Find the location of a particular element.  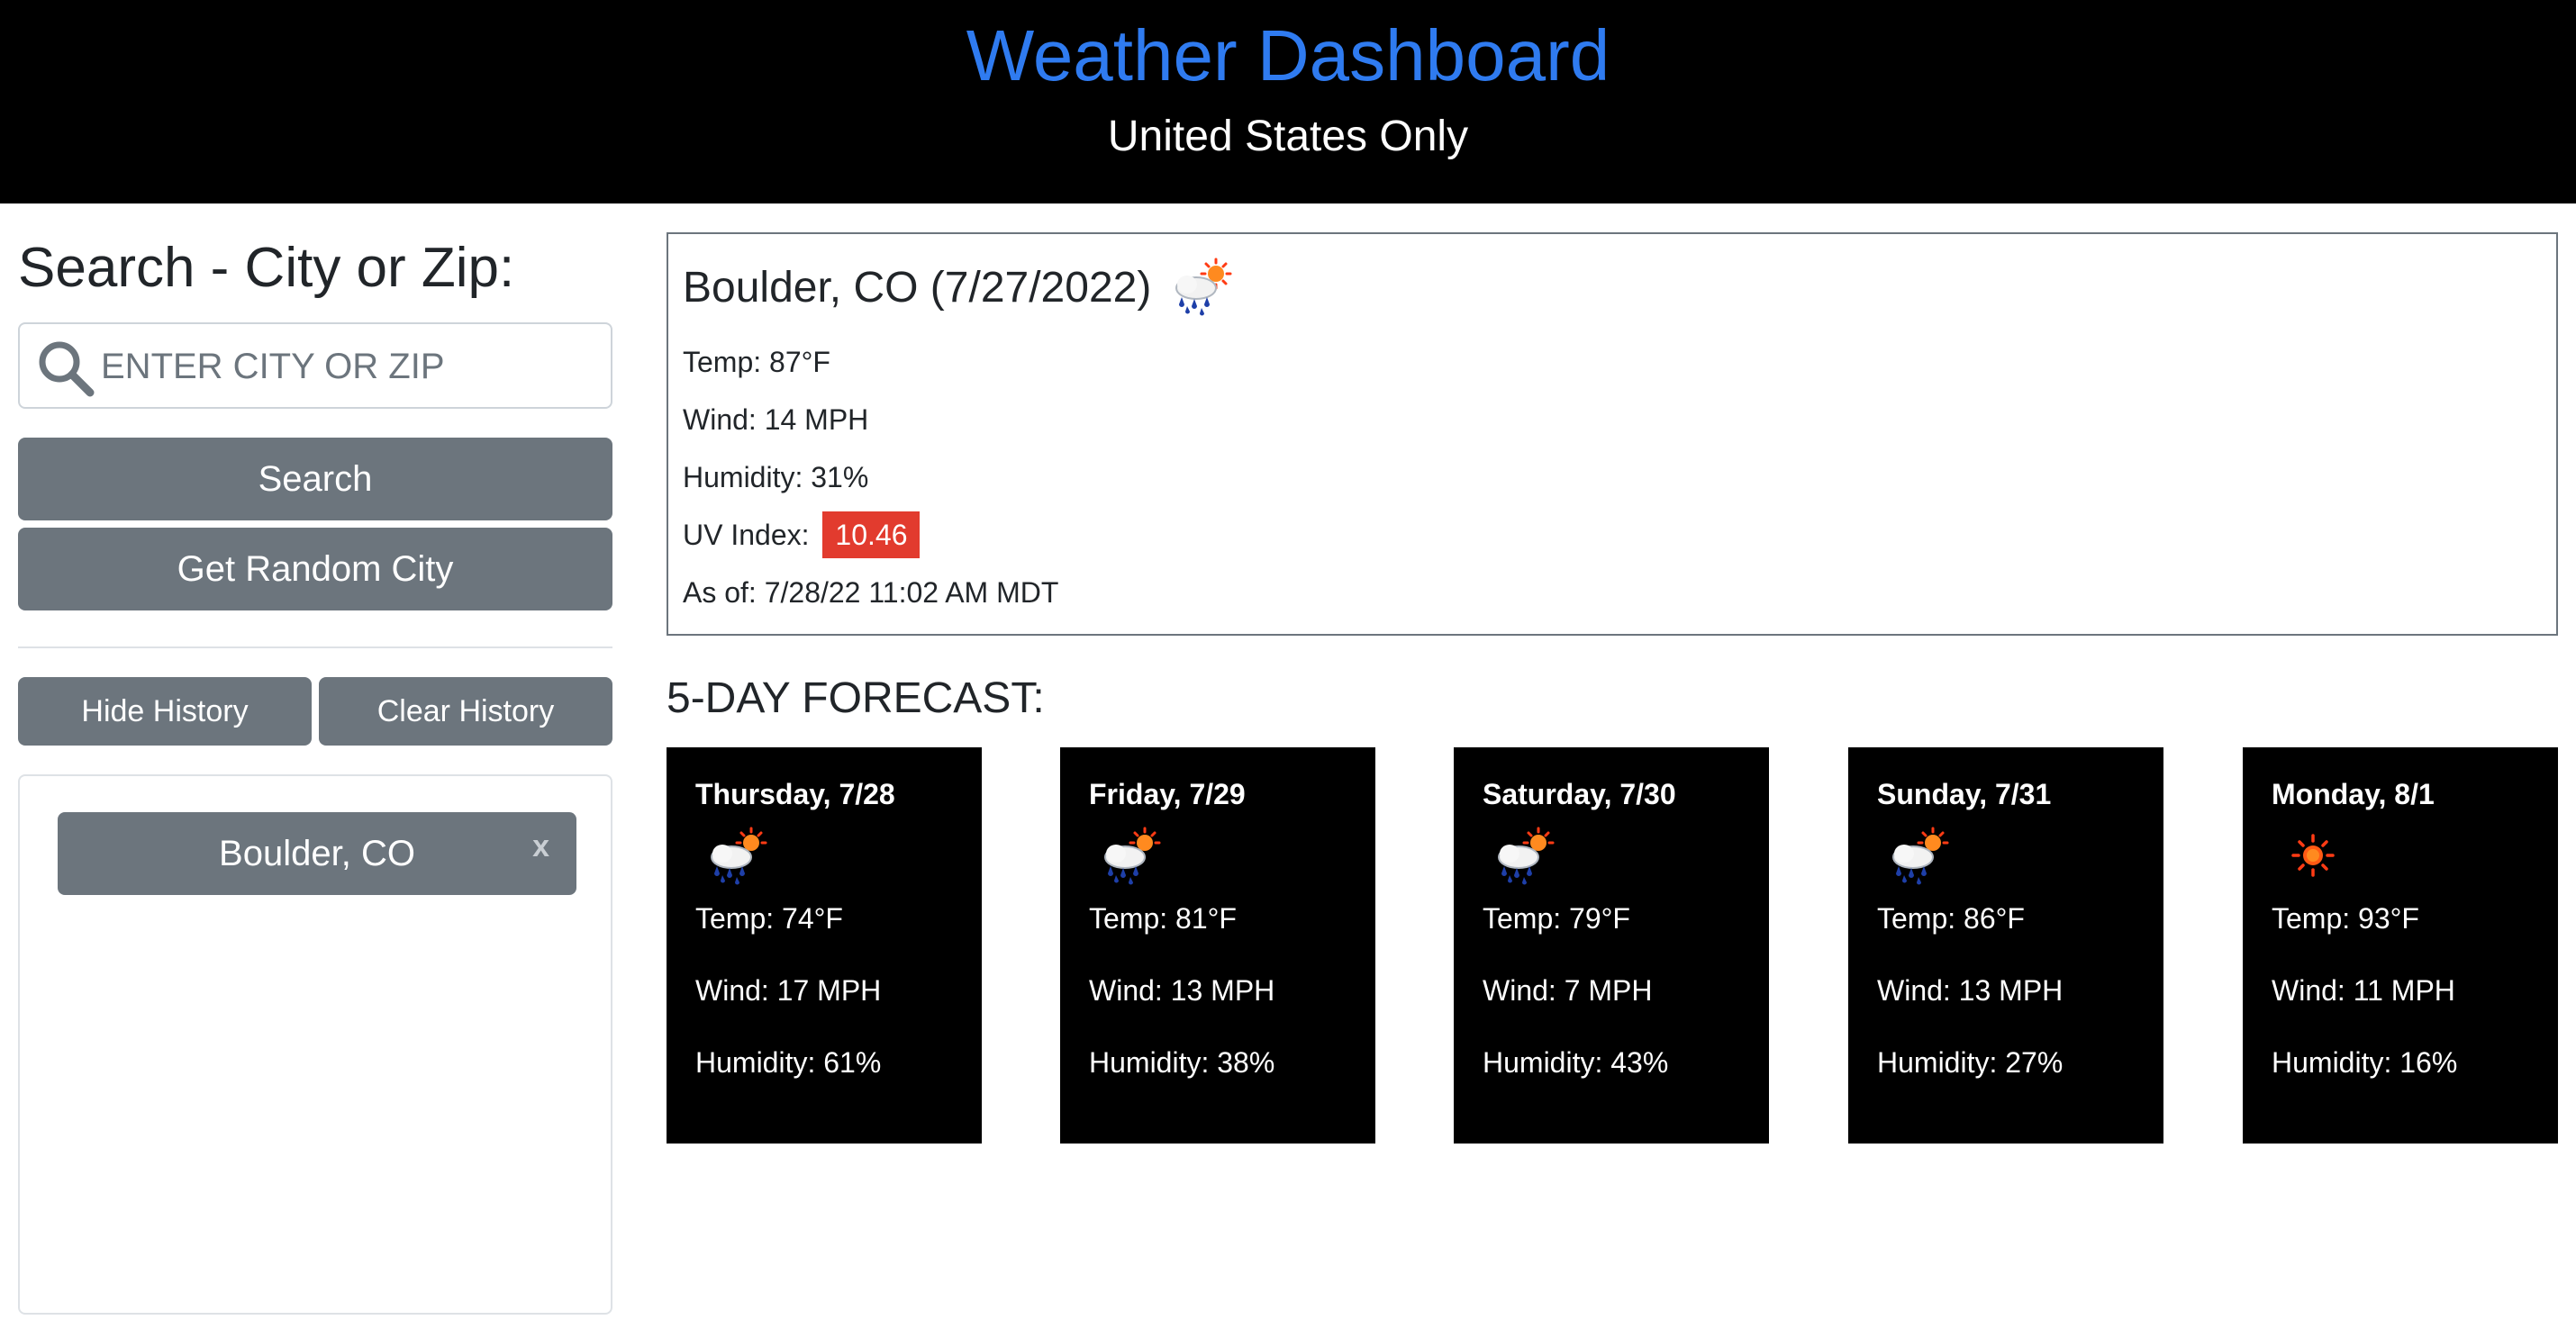

forecast-day: Monday, 8/1 is located at coordinates (2353, 794).